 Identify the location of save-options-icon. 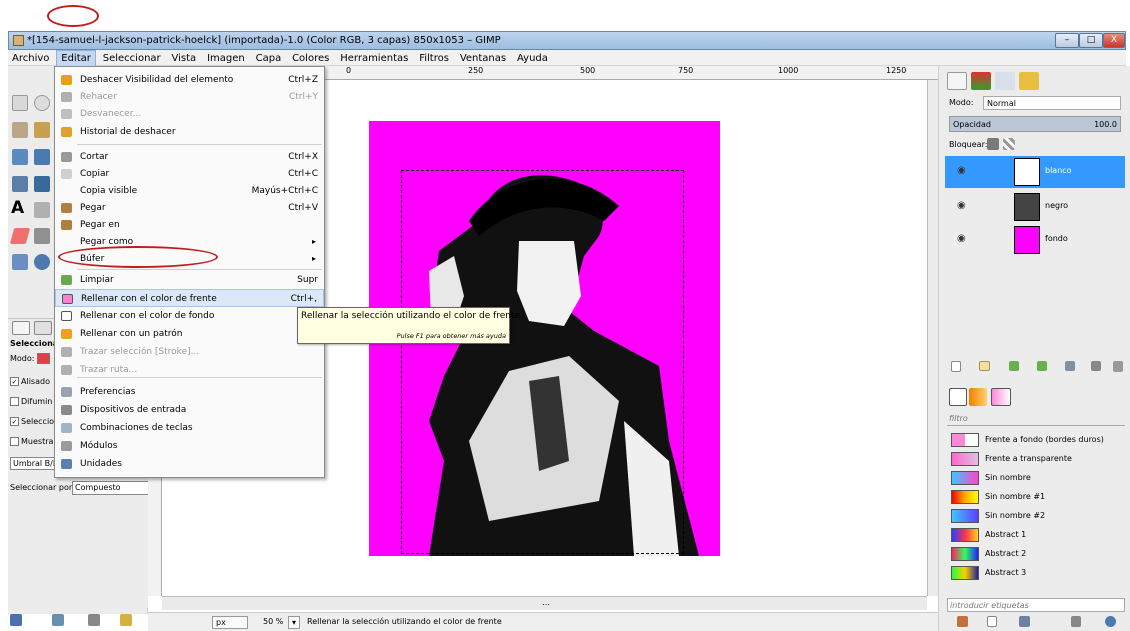
(16, 620).